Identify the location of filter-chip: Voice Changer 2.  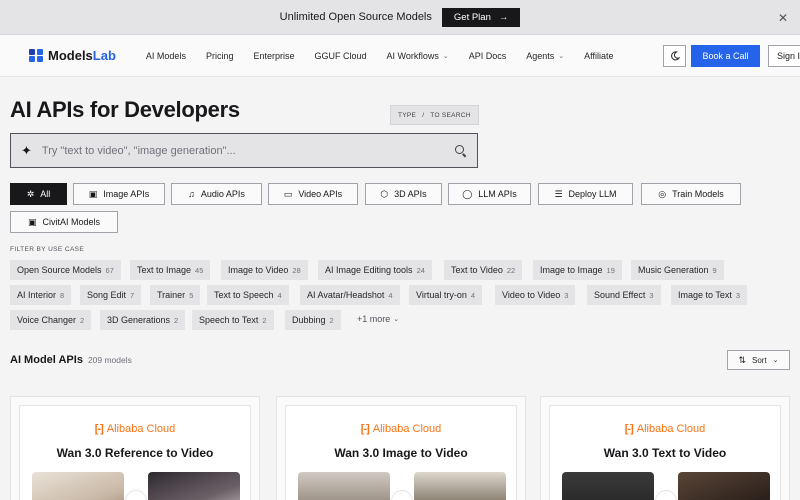
(51, 320).